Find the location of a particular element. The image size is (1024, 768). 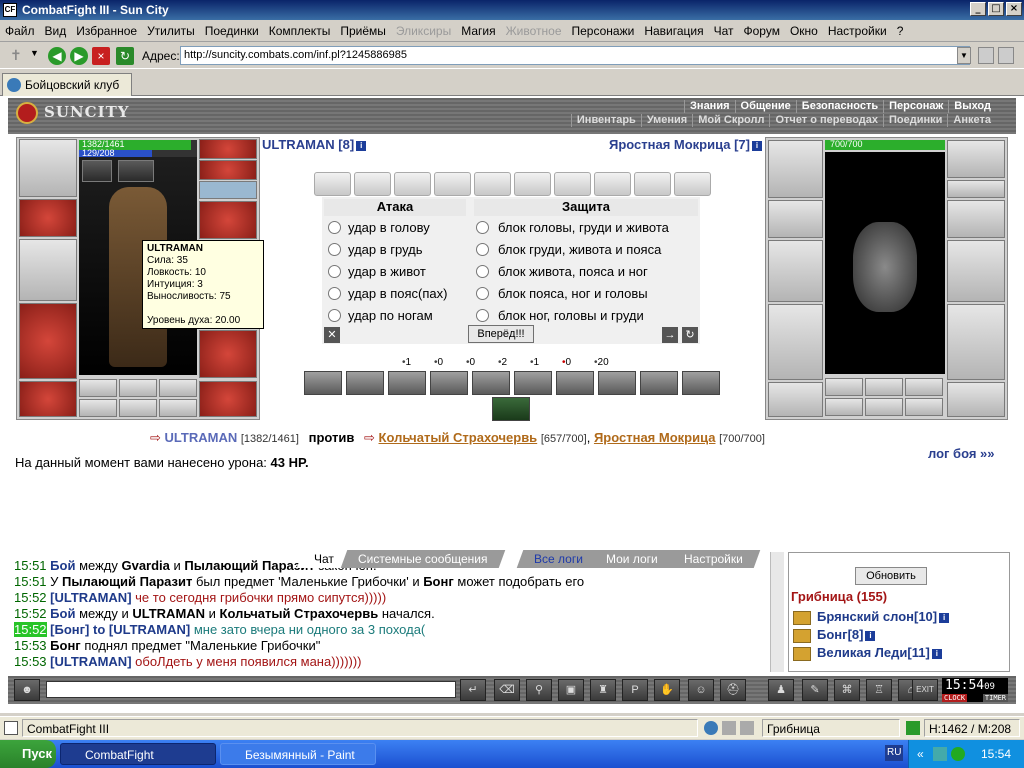

refresh-button: Обновить is located at coordinates (891, 576).